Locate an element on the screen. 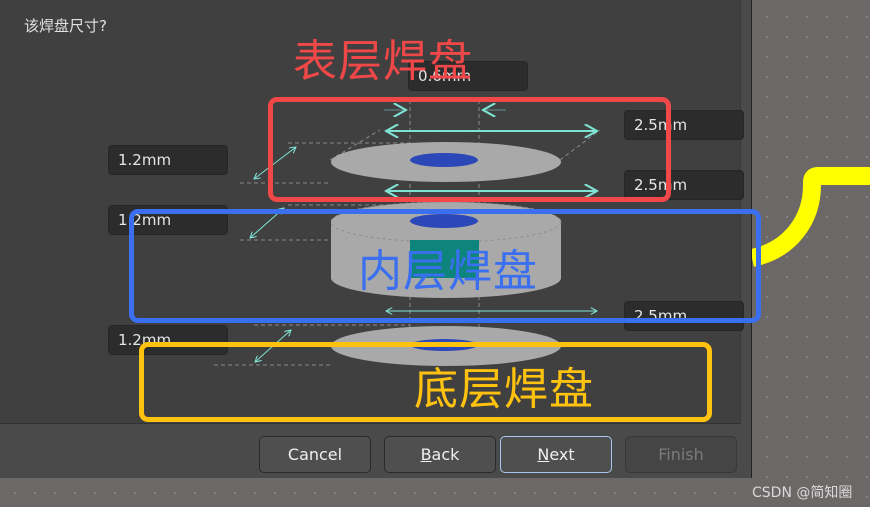 The height and width of the screenshot is (507, 870). back-button: Back is located at coordinates (440, 454).